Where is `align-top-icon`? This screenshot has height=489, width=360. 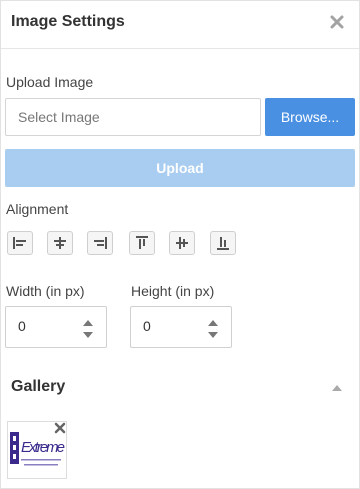 align-top-icon is located at coordinates (142, 242).